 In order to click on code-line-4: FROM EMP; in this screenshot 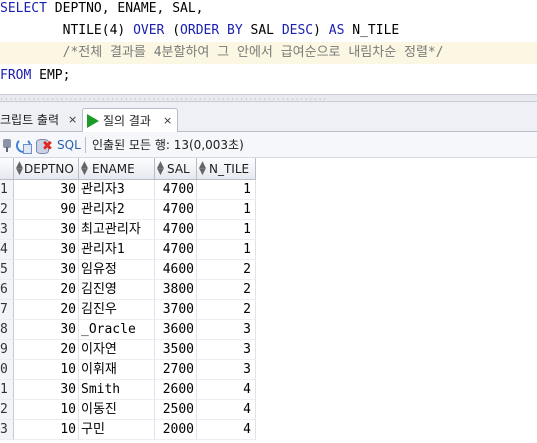, I will do `click(268, 76)`.